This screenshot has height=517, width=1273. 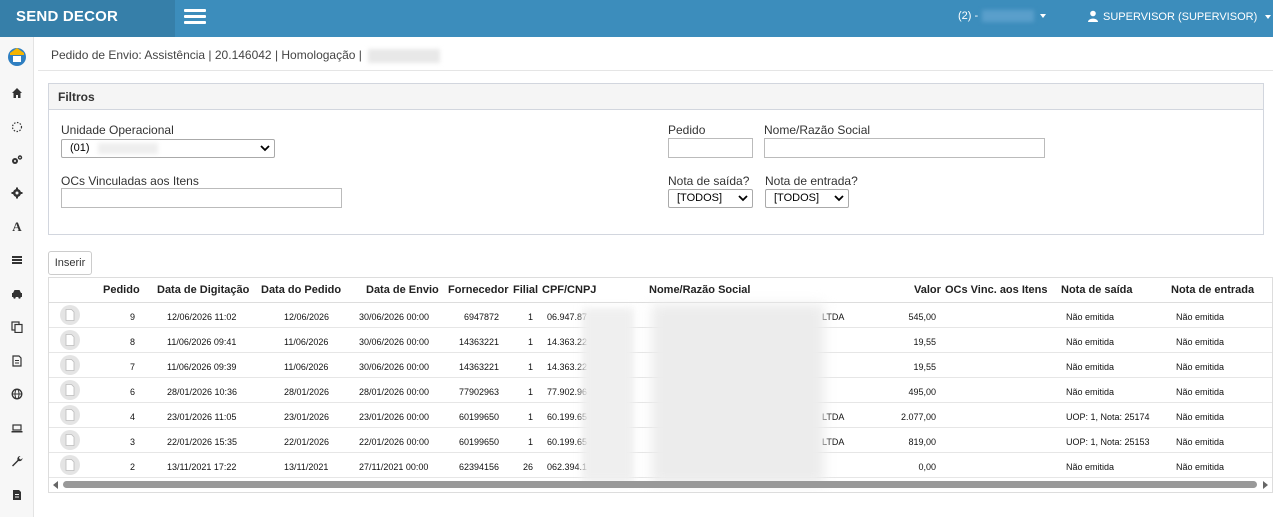 What do you see at coordinates (202, 442) in the screenshot?
I see `cell-data-digitacao: 22/01/2026 15:35` at bounding box center [202, 442].